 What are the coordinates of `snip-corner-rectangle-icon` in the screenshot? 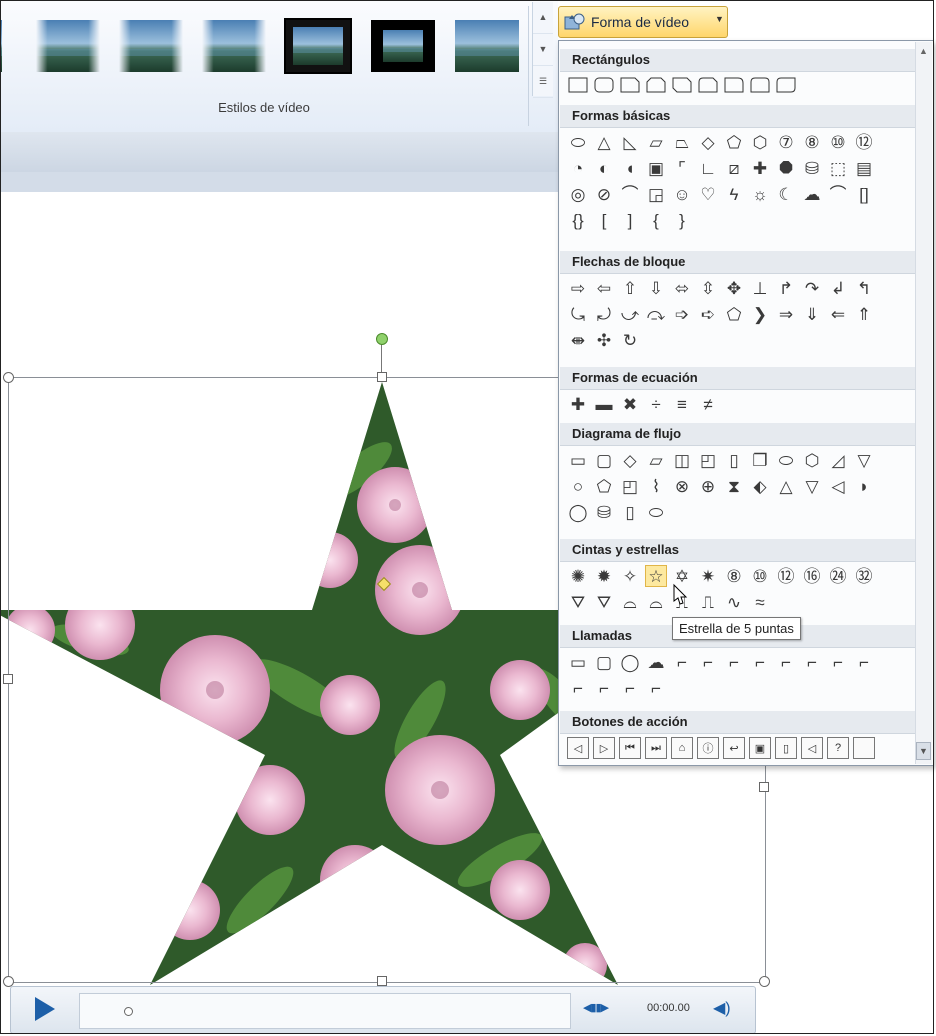 It's located at (630, 85).